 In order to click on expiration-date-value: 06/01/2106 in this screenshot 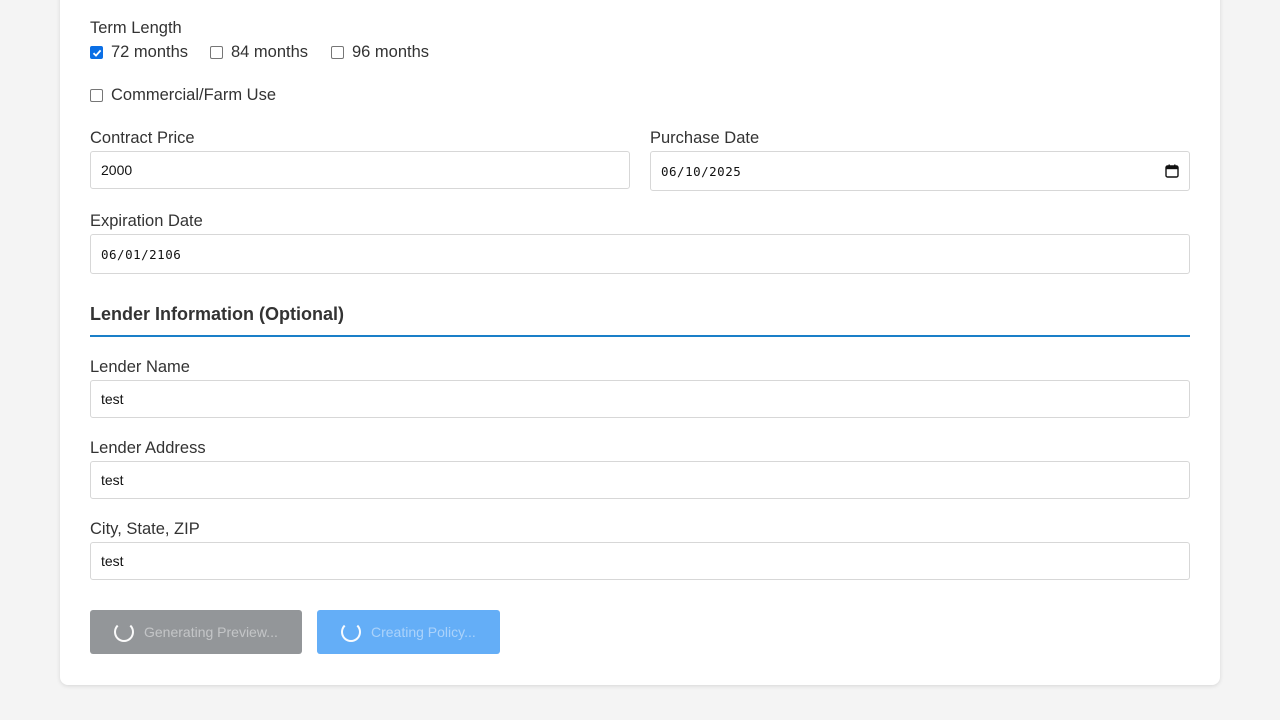, I will do `click(141, 254)`.